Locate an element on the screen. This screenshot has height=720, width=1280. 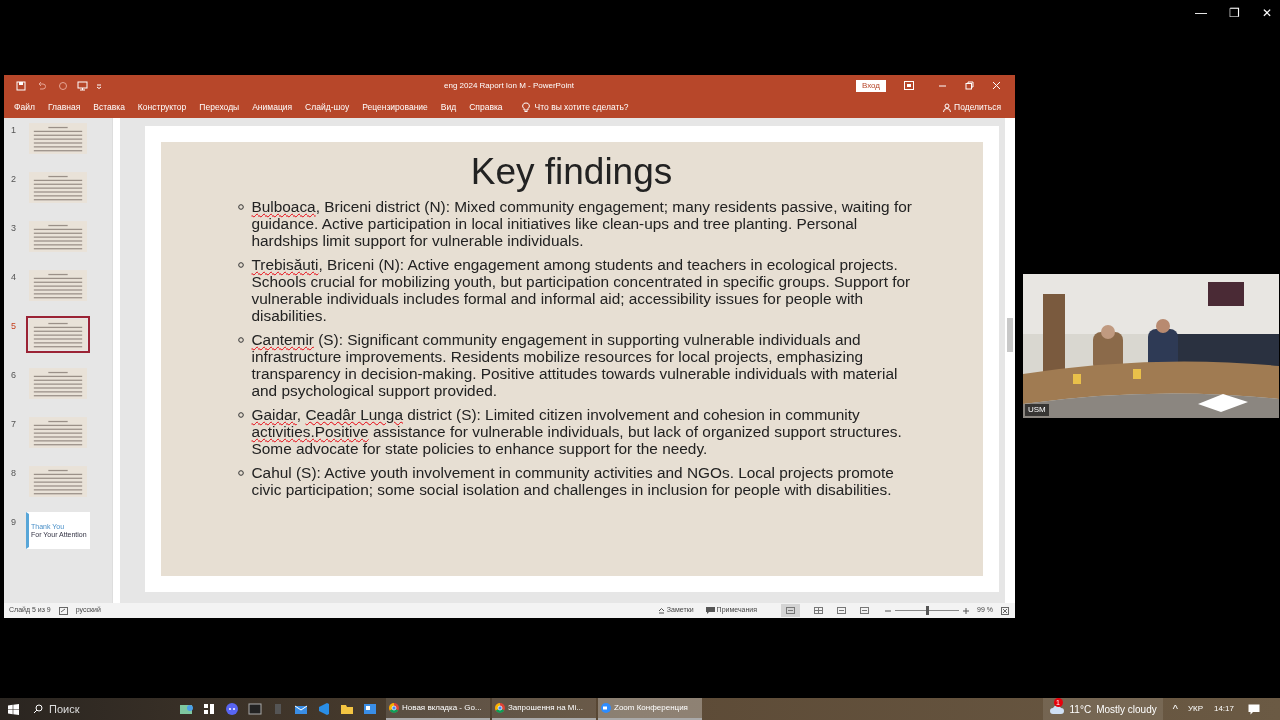
customize-icon is located at coordinates (99, 85).